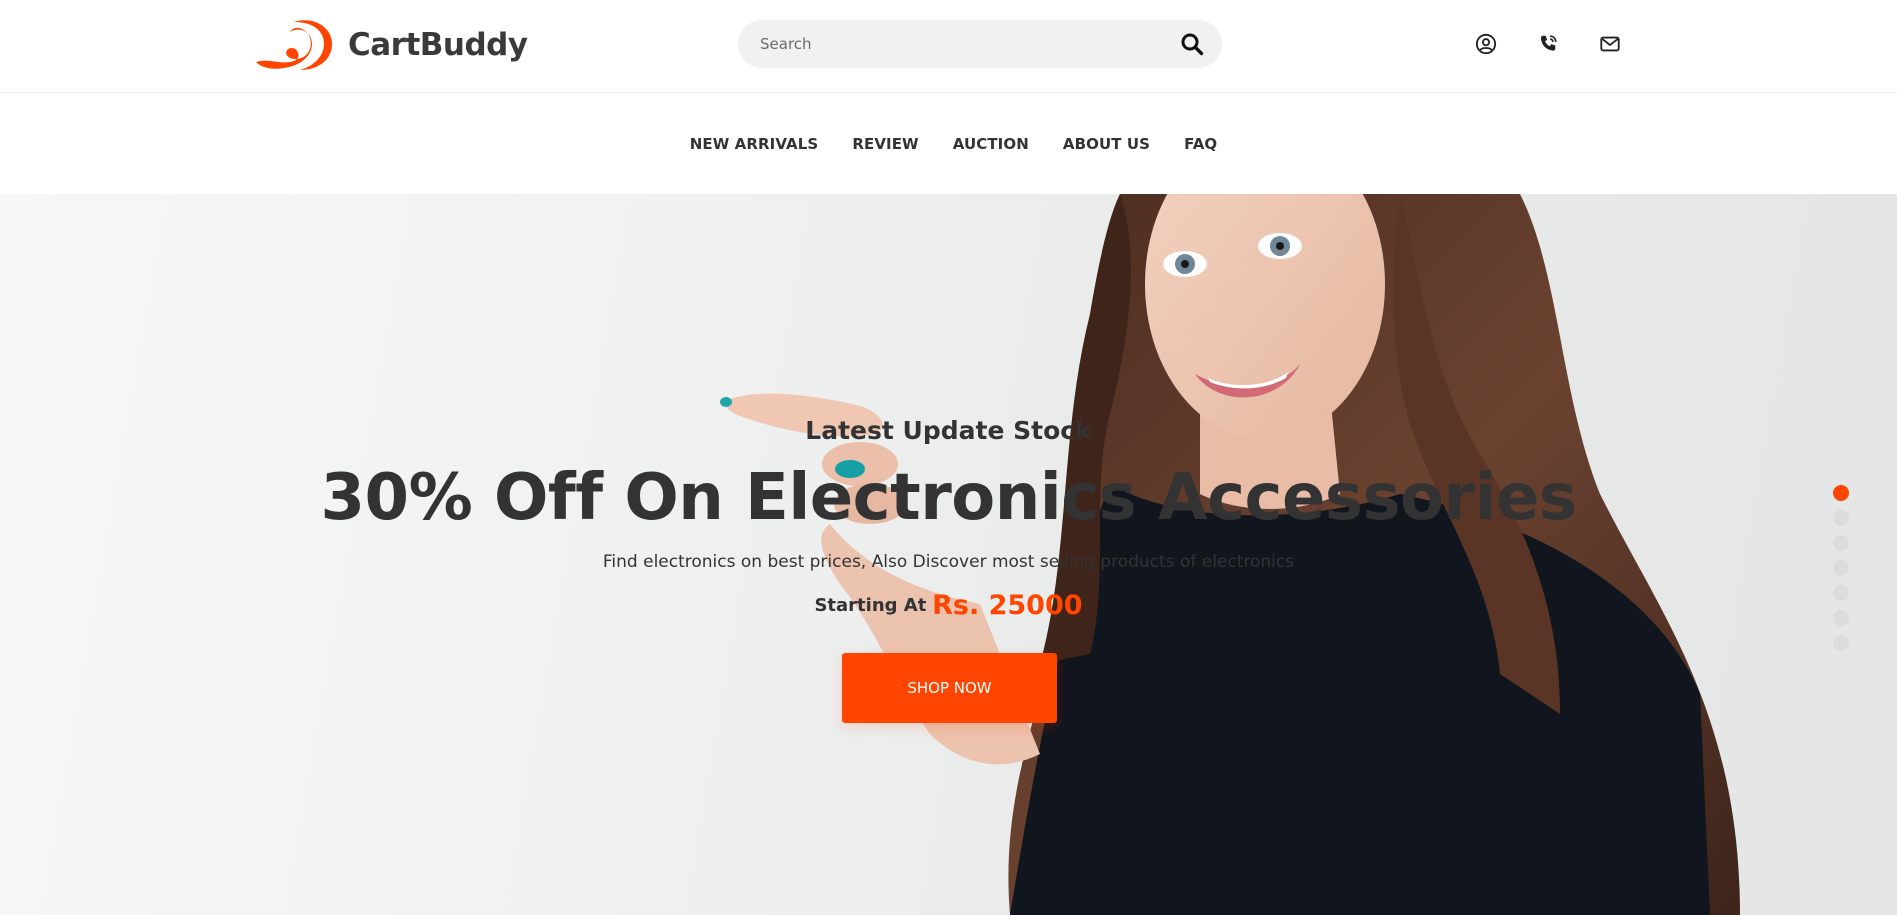  I want to click on nav-item: NEW ARRIVALS, so click(754, 144).